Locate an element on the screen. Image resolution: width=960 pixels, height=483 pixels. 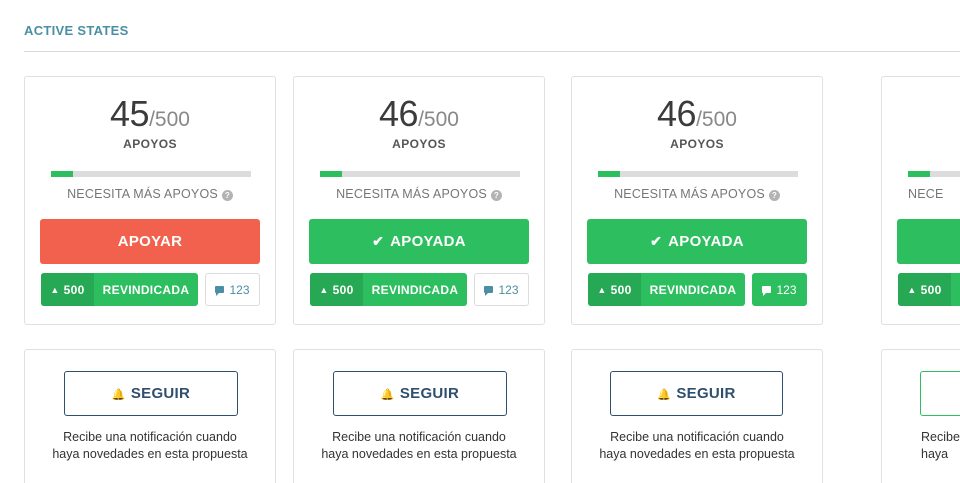
support-button-label: APOYAR is located at coordinates (150, 241).